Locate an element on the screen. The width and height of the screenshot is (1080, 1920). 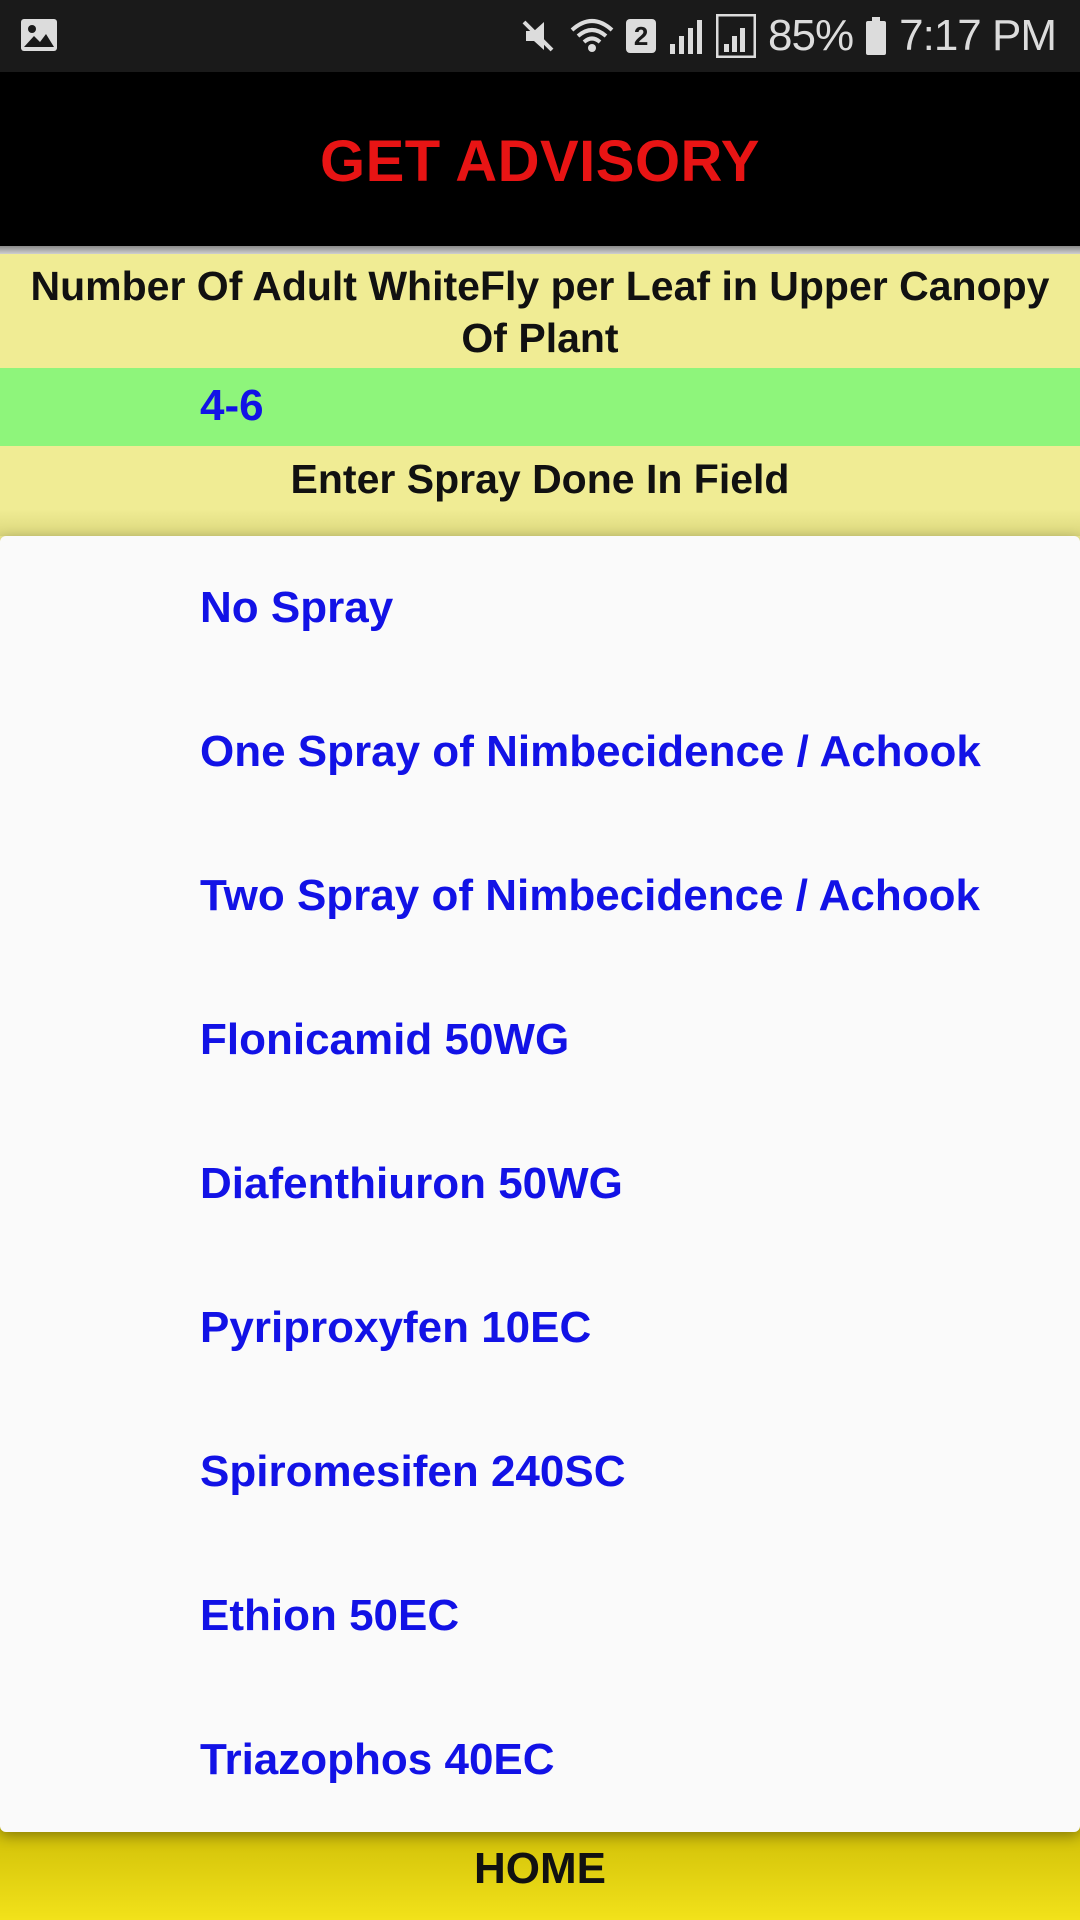
spray-option-spiromesifen: Spiromesifen 240SC is located at coordinates (540, 1472).